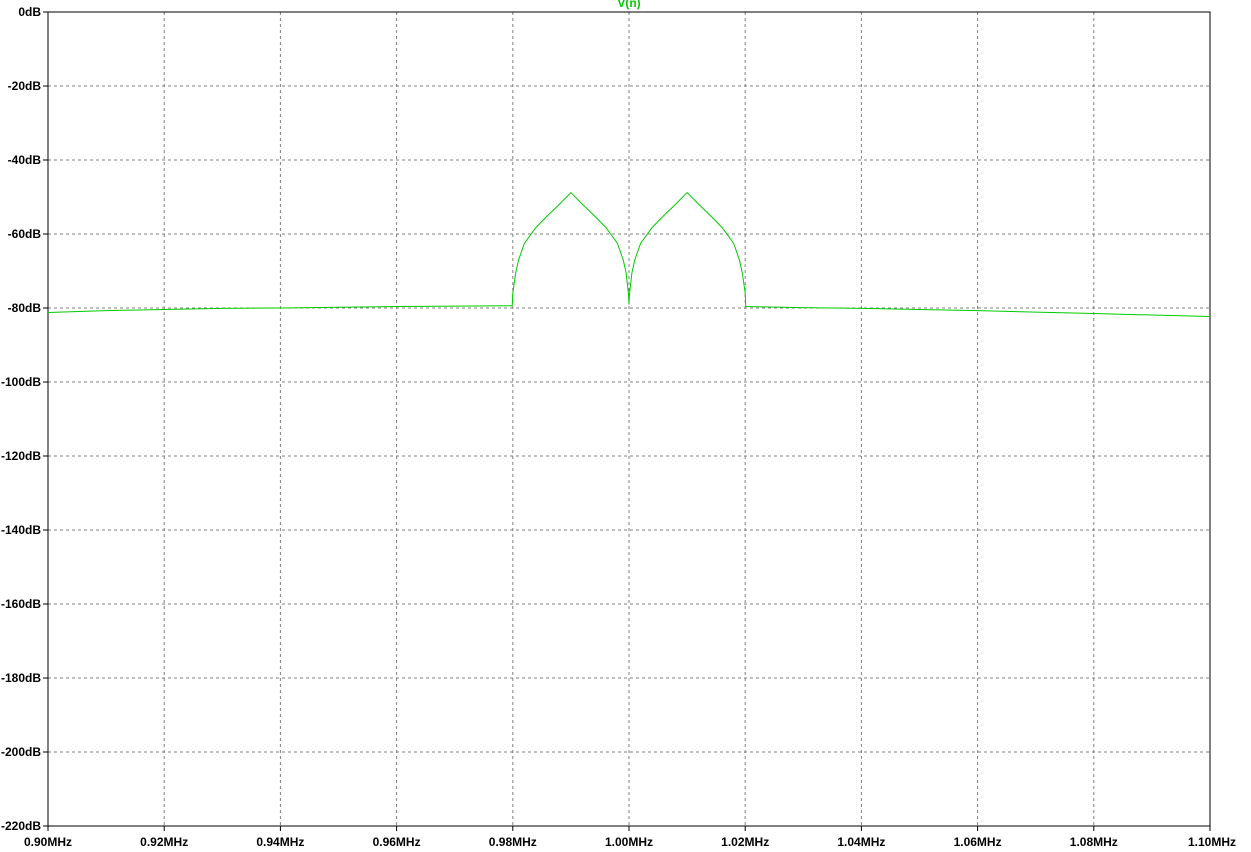 This screenshot has width=1251, height=852. Describe the element at coordinates (164, 842) in the screenshot. I see `x-tick-label: 0.92MHz` at that location.